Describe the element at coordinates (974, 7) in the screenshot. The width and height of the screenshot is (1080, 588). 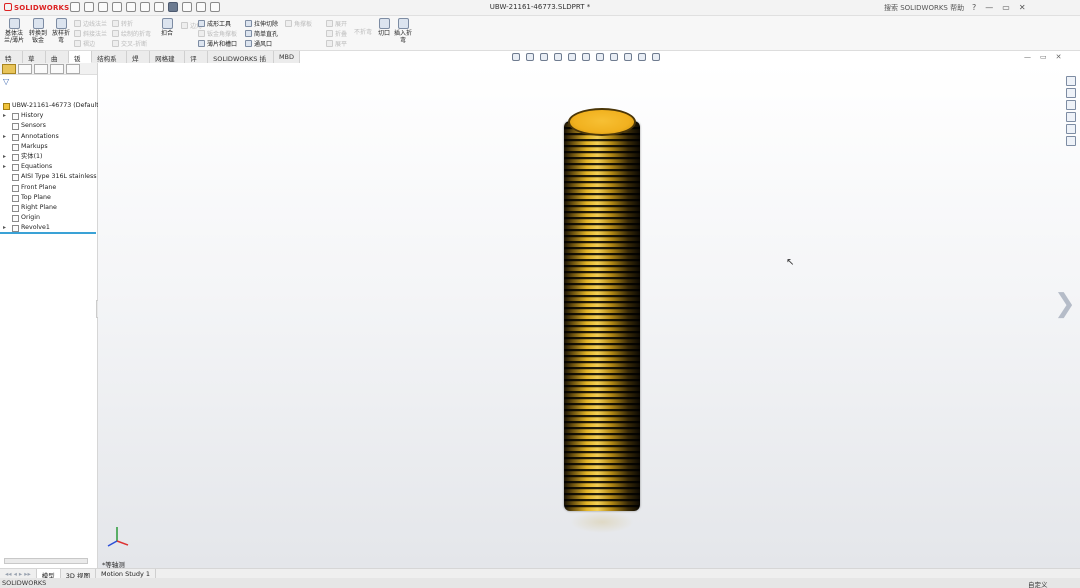
I see `help-button: ?` at that location.